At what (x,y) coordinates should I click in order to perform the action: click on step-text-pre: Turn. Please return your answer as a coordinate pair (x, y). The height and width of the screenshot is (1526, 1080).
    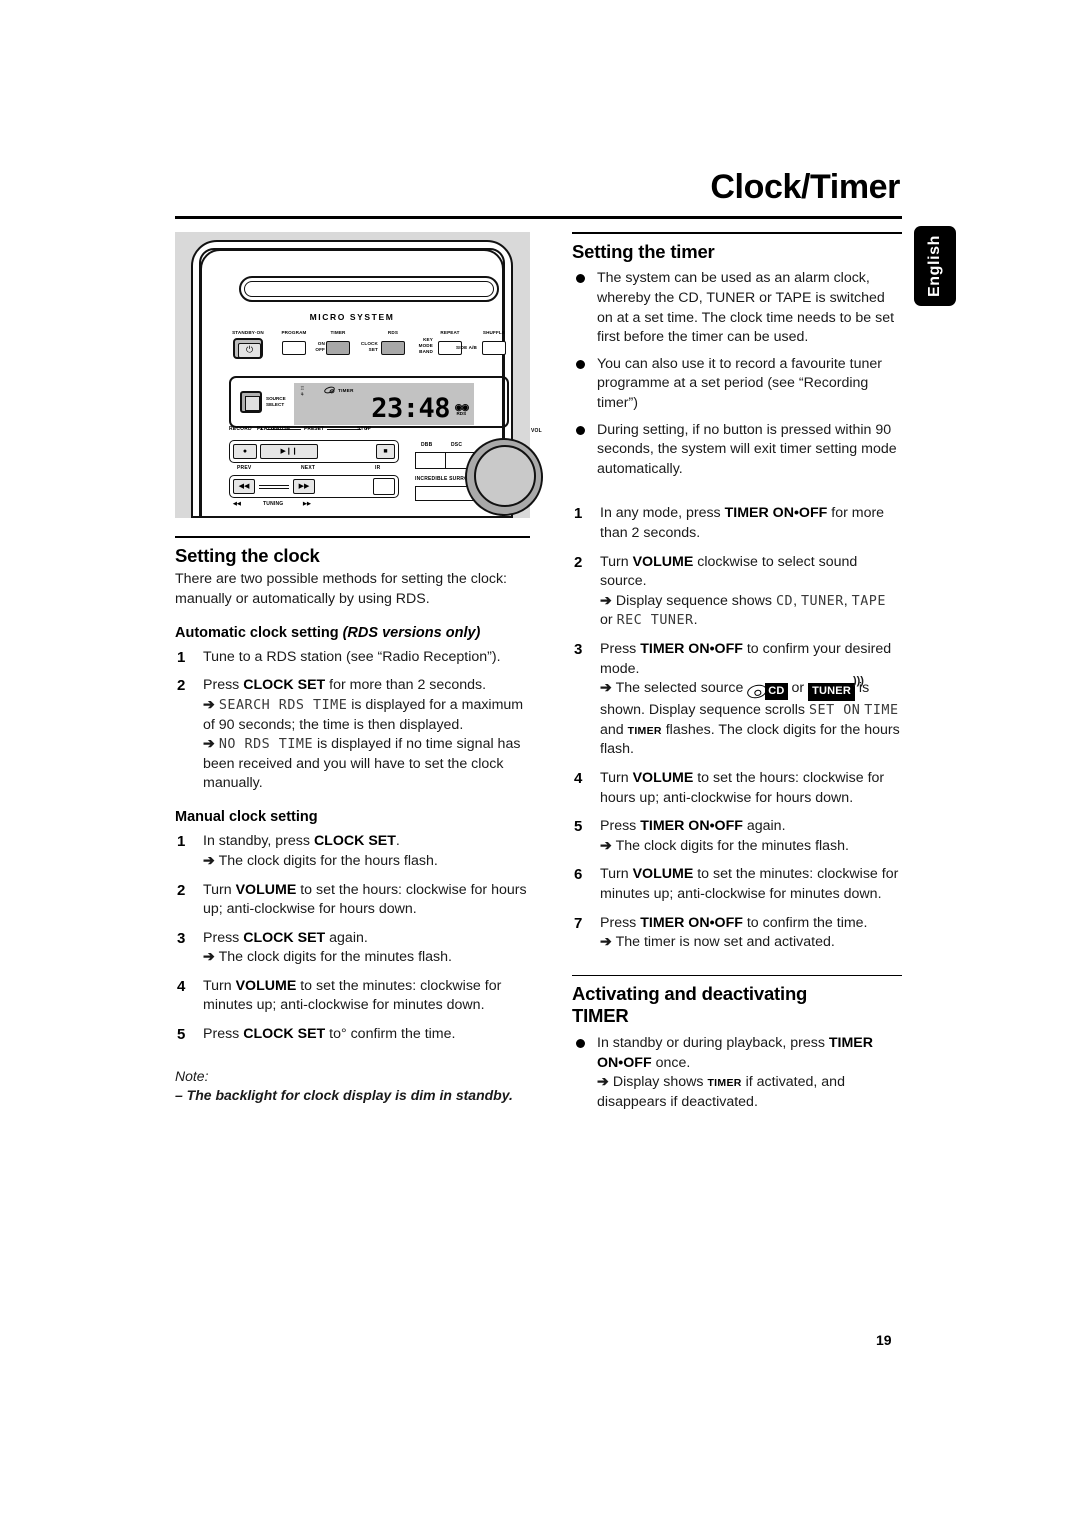
    Looking at the image, I should click on (219, 889).